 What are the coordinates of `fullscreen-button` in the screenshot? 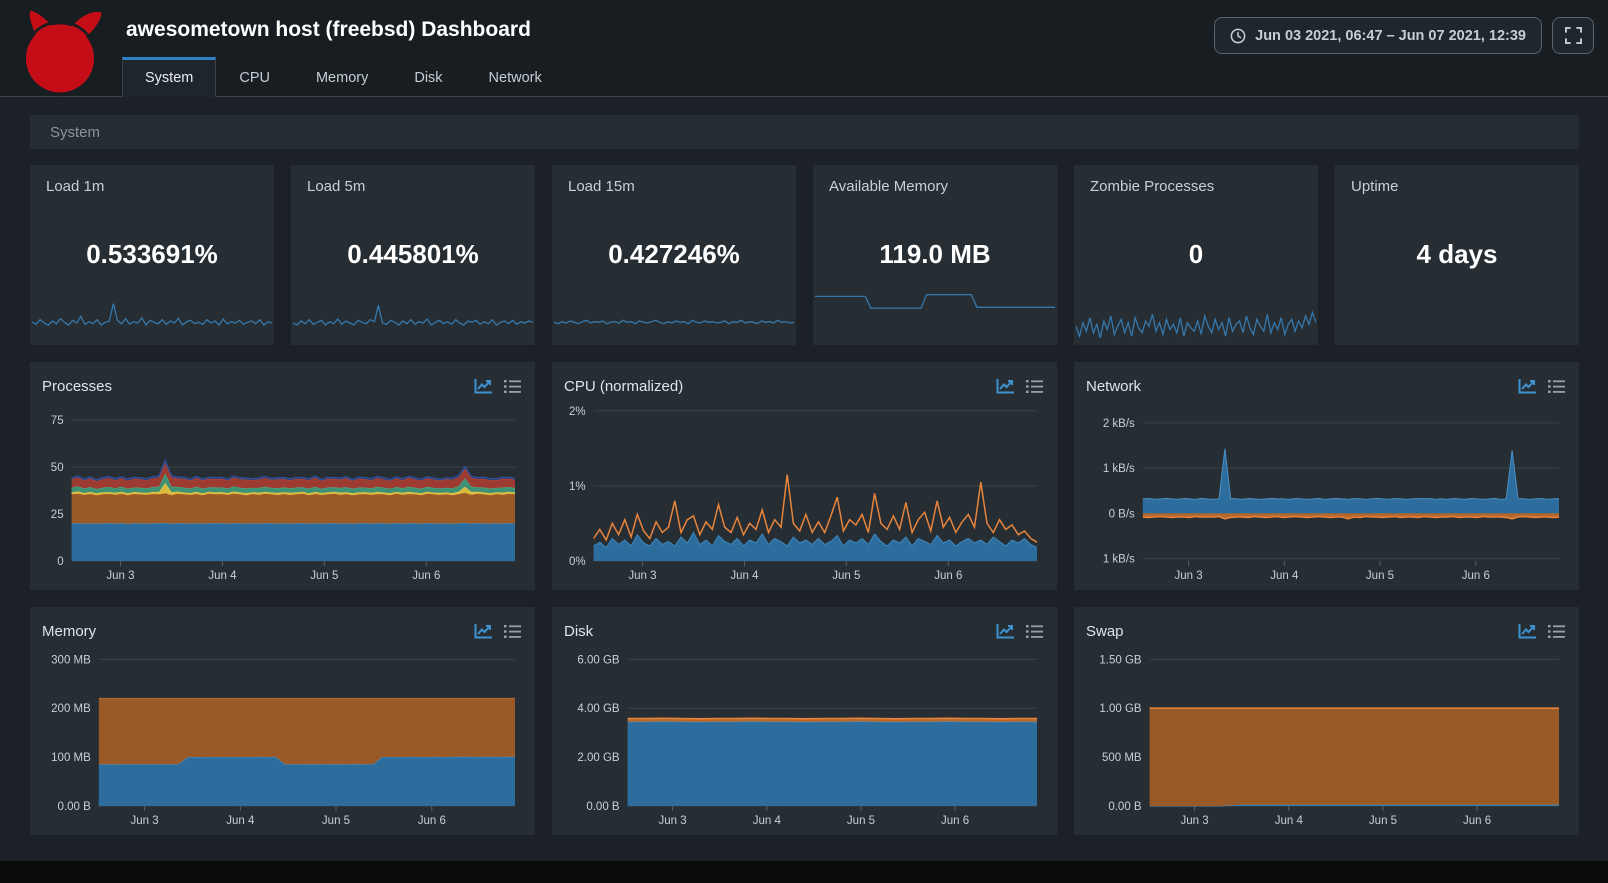 It's located at (1573, 35).